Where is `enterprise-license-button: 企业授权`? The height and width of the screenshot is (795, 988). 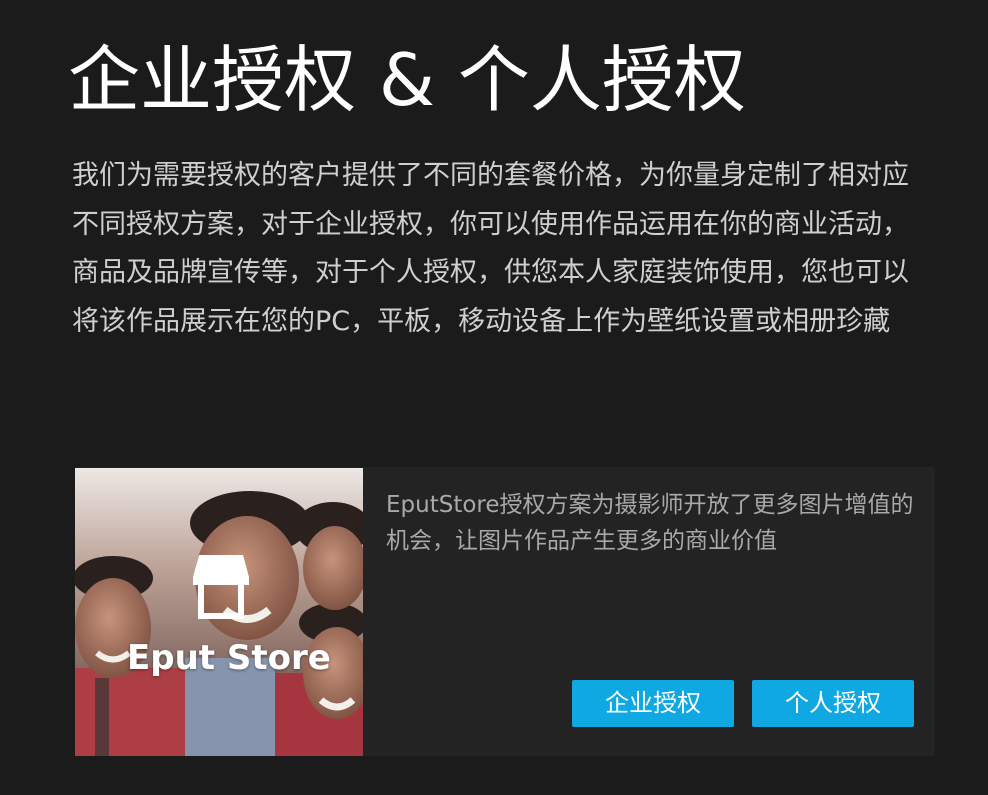 enterprise-license-button: 企业授权 is located at coordinates (653, 703).